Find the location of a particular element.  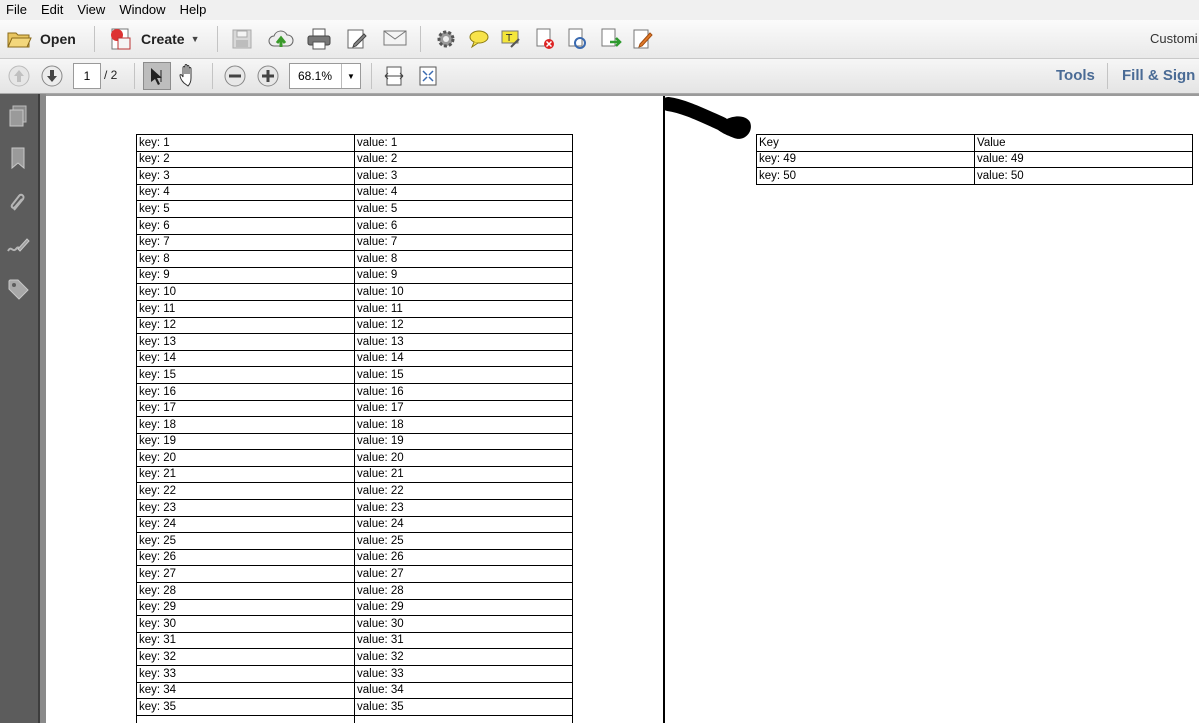

table-row: key: 27 value: 27 is located at coordinates (354, 574).